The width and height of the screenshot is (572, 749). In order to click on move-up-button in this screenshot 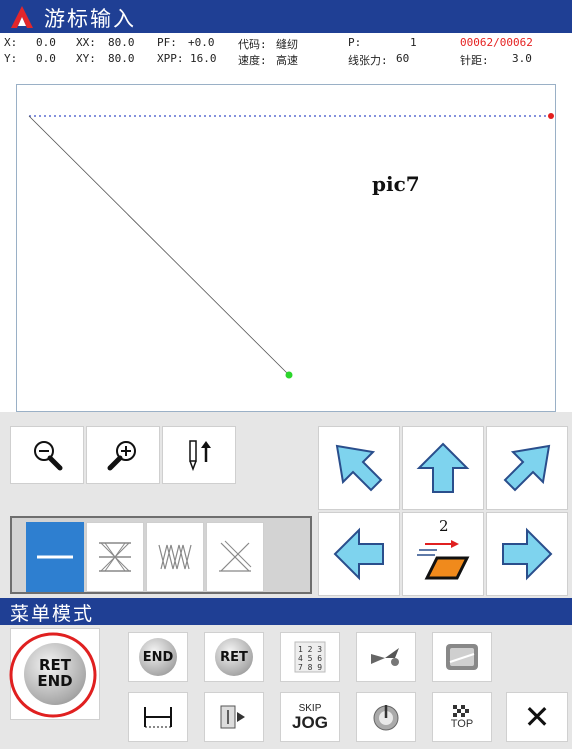, I will do `click(443, 468)`.